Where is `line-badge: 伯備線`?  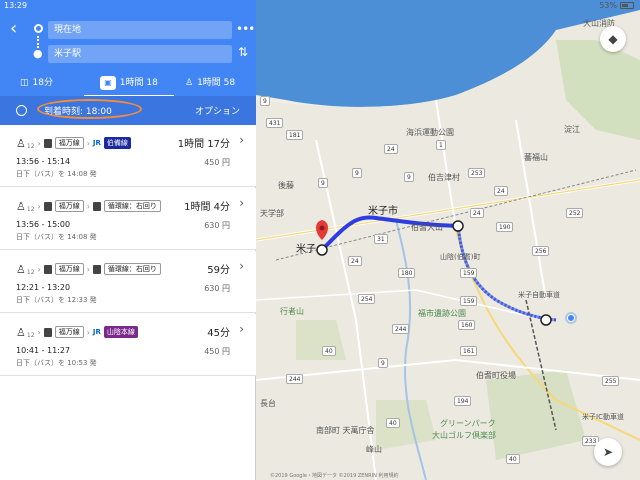 line-badge: 伯備線 is located at coordinates (117, 143).